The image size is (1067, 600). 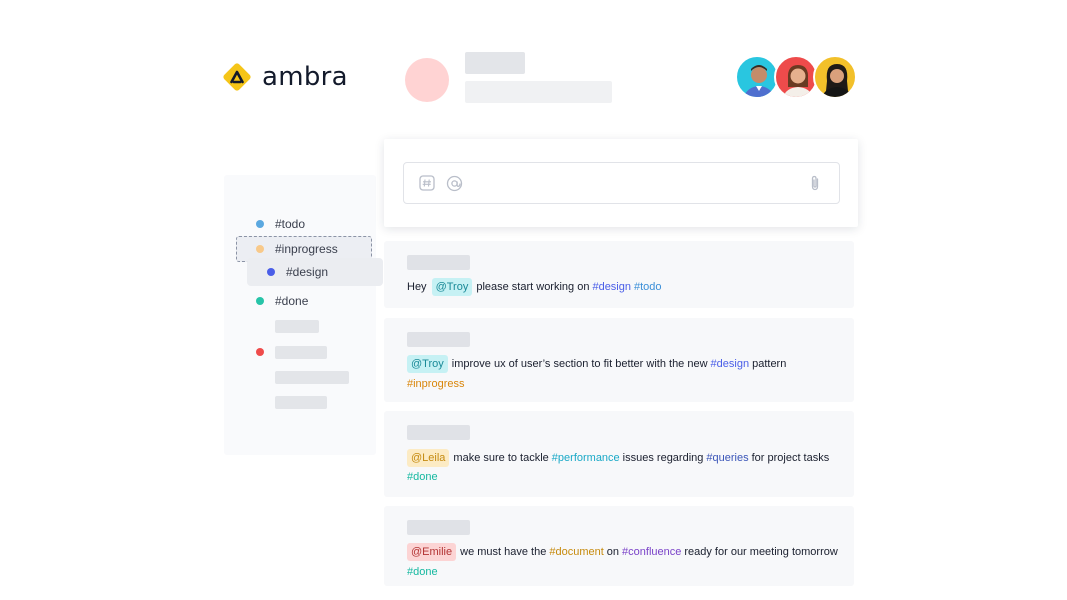 What do you see at coordinates (292, 301) in the screenshot?
I see `tag-label: #done` at bounding box center [292, 301].